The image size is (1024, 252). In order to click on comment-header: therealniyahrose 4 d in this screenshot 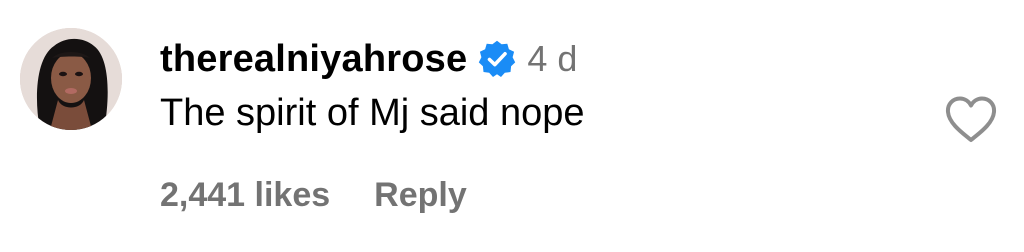, I will do `click(368, 59)`.